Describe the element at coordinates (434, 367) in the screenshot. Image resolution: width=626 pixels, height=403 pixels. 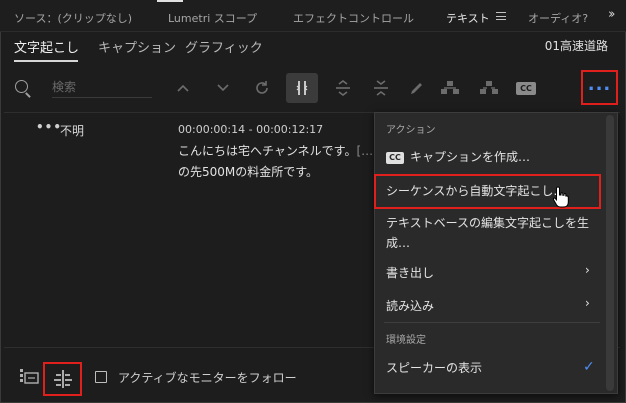
I see `menu-item-show-speakers: スピーカーの表示` at that location.